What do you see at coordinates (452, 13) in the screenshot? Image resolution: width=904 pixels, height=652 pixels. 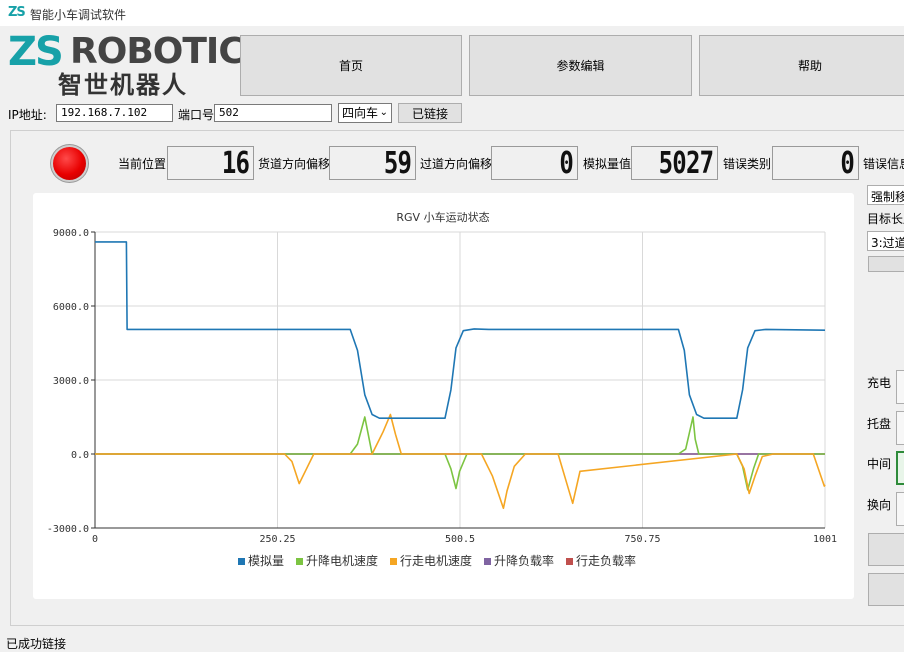 I see `title-bar` at bounding box center [452, 13].